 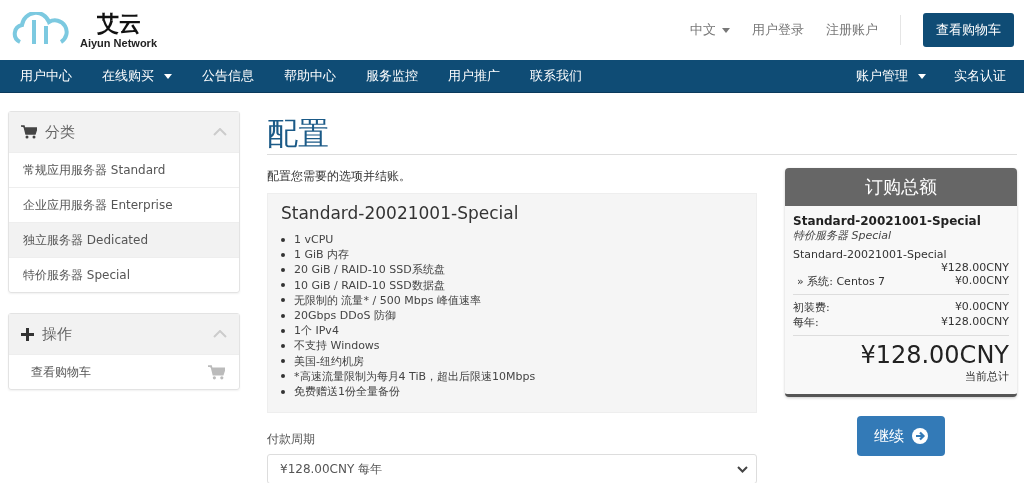 I want to click on nav-item: 用户推广, so click(x=474, y=76).